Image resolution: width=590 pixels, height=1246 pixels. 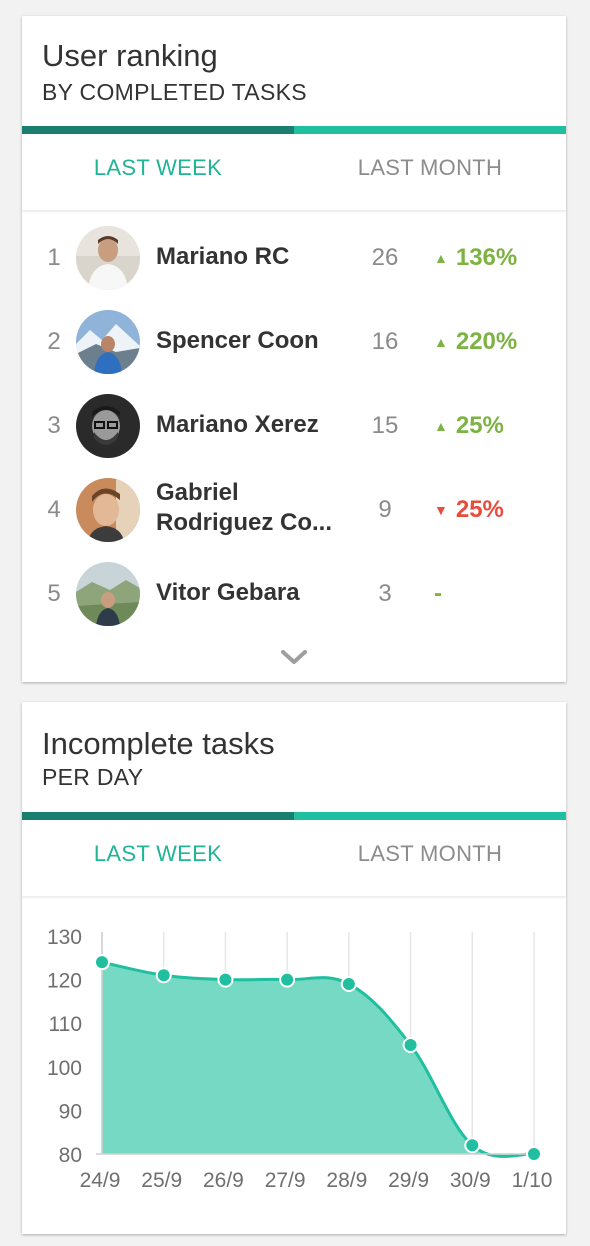 I want to click on x-tick-label: 25/9, so click(x=161, y=1180).